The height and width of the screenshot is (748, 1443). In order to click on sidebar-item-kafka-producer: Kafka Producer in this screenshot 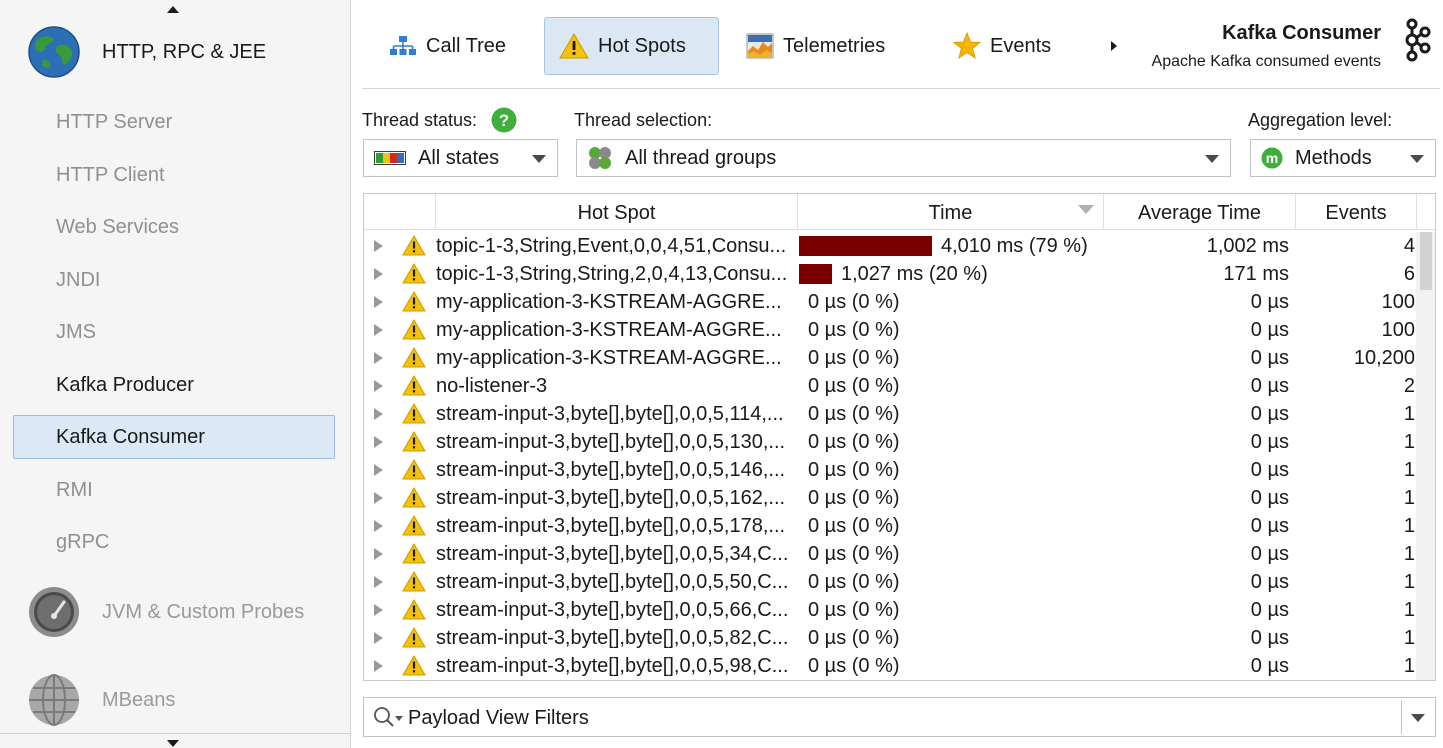, I will do `click(125, 385)`.